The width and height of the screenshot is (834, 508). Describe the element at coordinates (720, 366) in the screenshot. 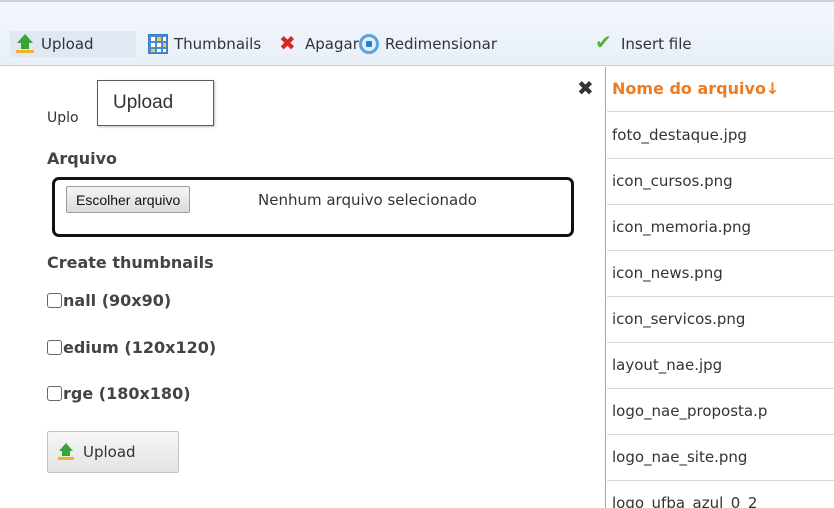

I see `file-row: layout_nae.jpg` at that location.